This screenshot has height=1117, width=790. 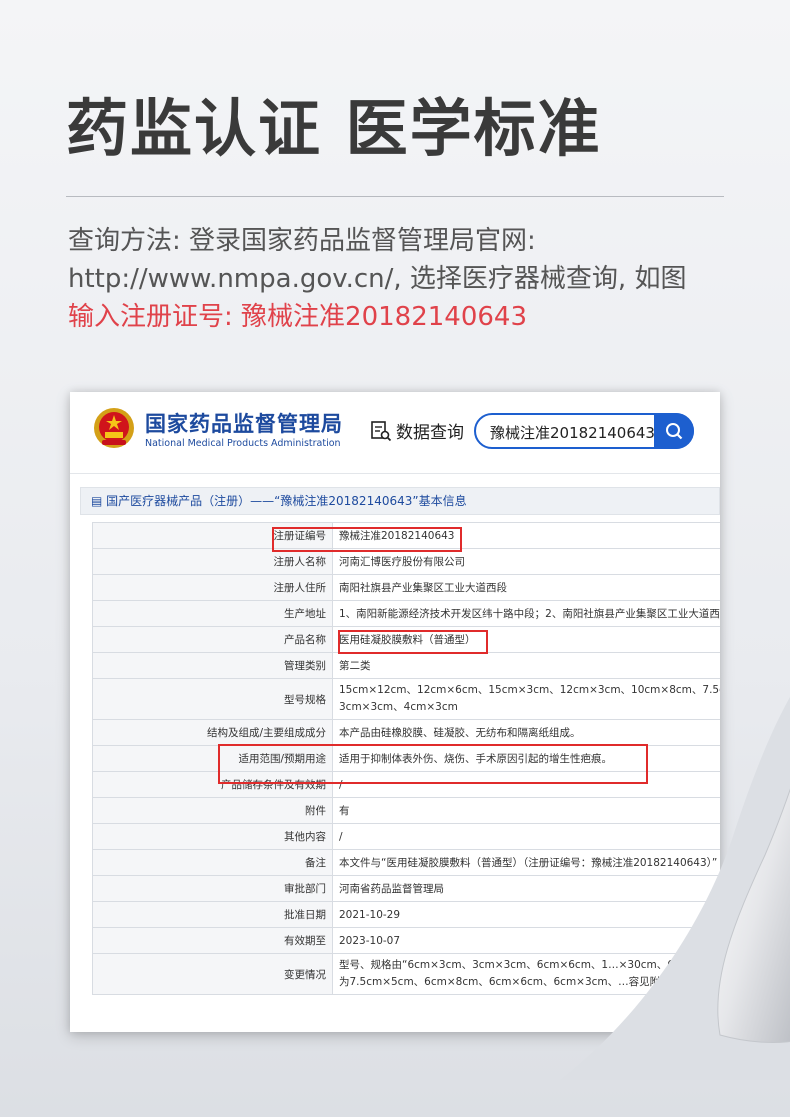 I want to click on row-label: 备注, so click(x=212, y=862).